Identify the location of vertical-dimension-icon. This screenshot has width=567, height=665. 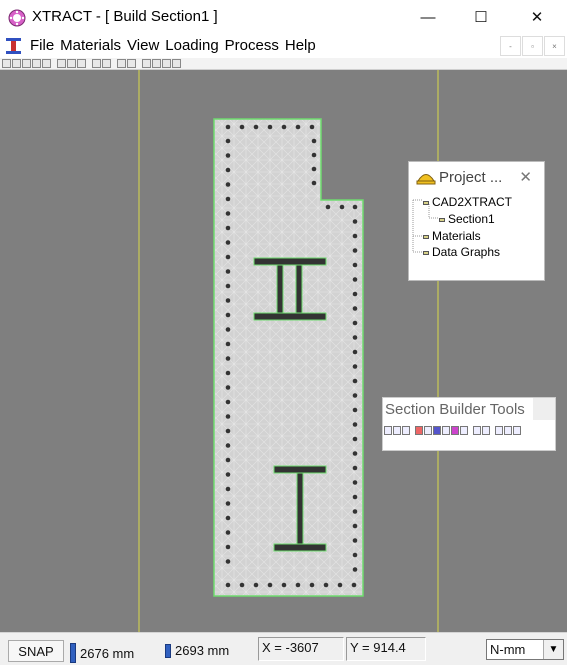
(73, 653).